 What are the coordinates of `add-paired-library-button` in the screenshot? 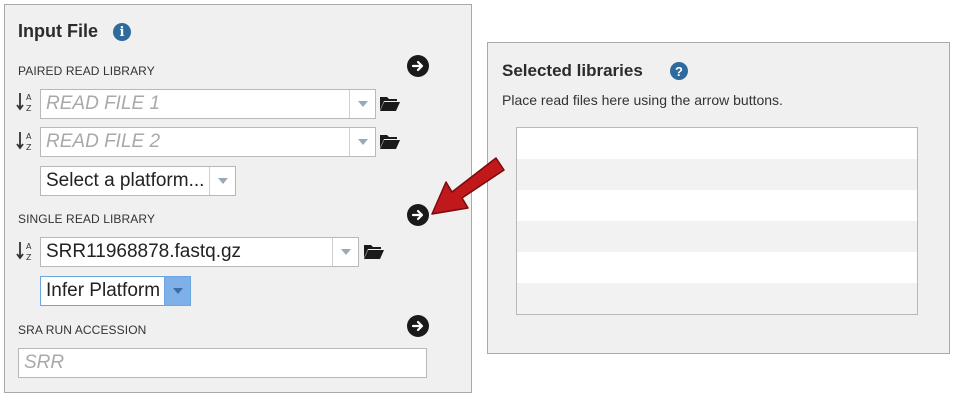 It's located at (418, 66).